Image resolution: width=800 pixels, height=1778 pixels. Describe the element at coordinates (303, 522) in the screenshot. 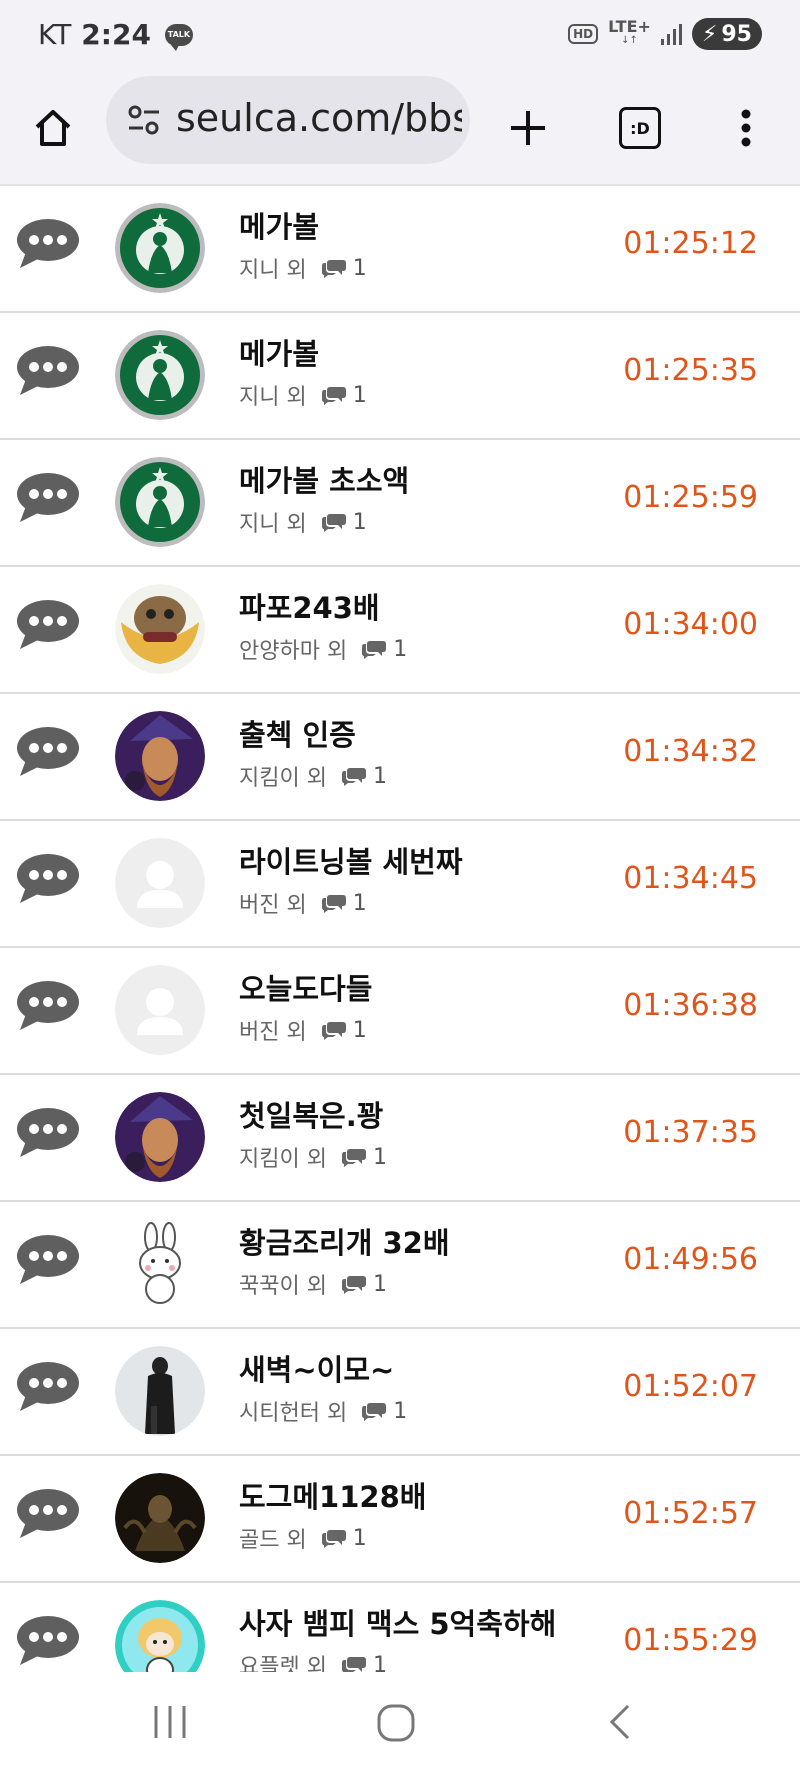

I see `post-meta: 지니 외 1` at that location.